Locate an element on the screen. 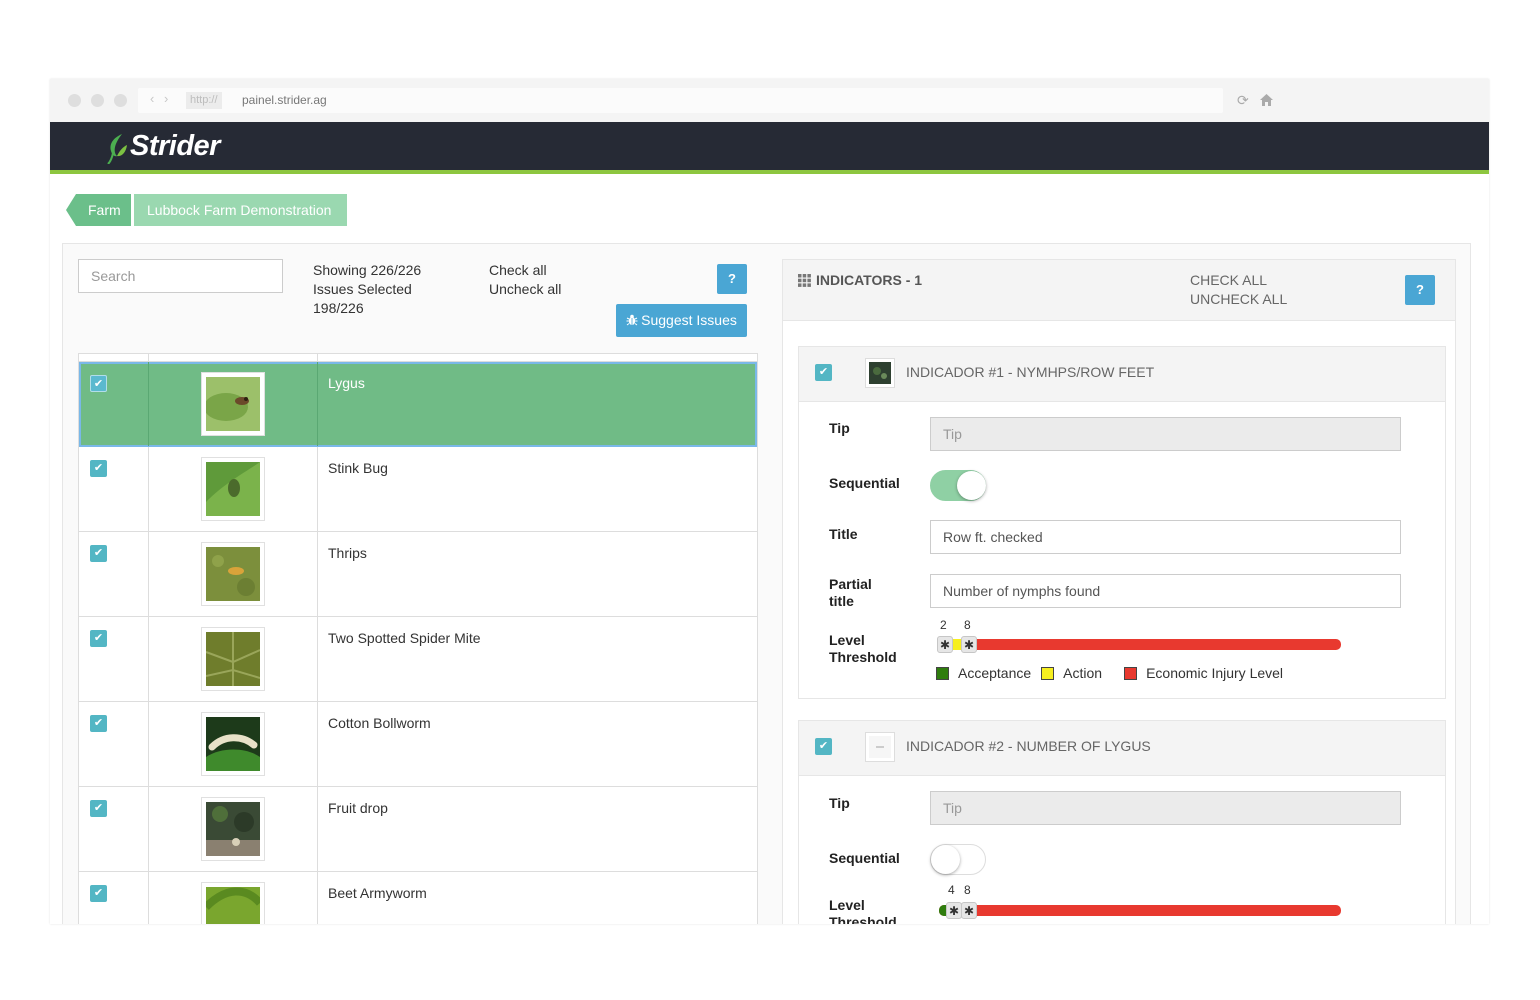 Image resolution: width=1540 pixels, height=1000 pixels. reload-icon: ⟳ is located at coordinates (1243, 100).